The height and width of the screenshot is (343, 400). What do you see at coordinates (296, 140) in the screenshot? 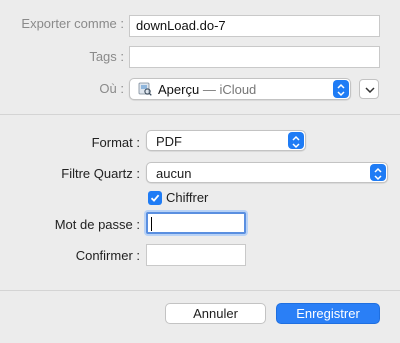
I see `format-stepper-icon` at bounding box center [296, 140].